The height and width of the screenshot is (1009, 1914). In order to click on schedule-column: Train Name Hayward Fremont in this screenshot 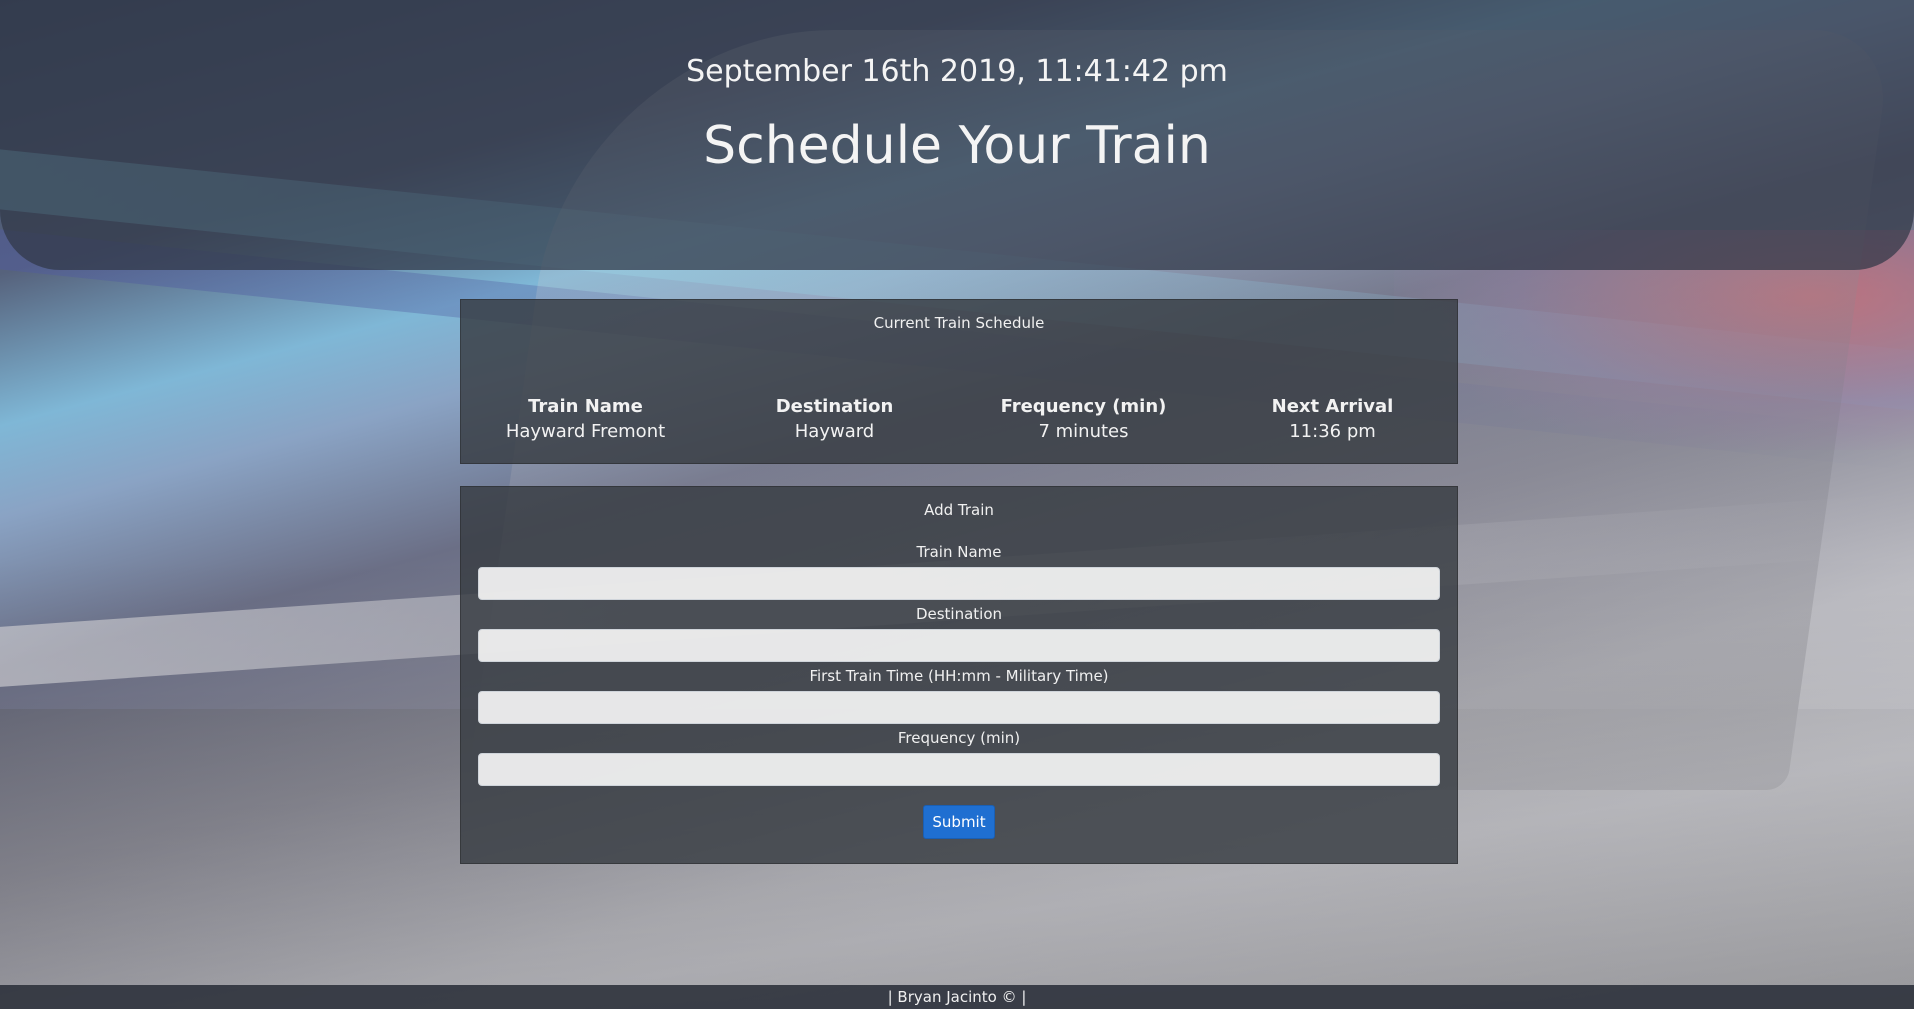, I will do `click(585, 419)`.